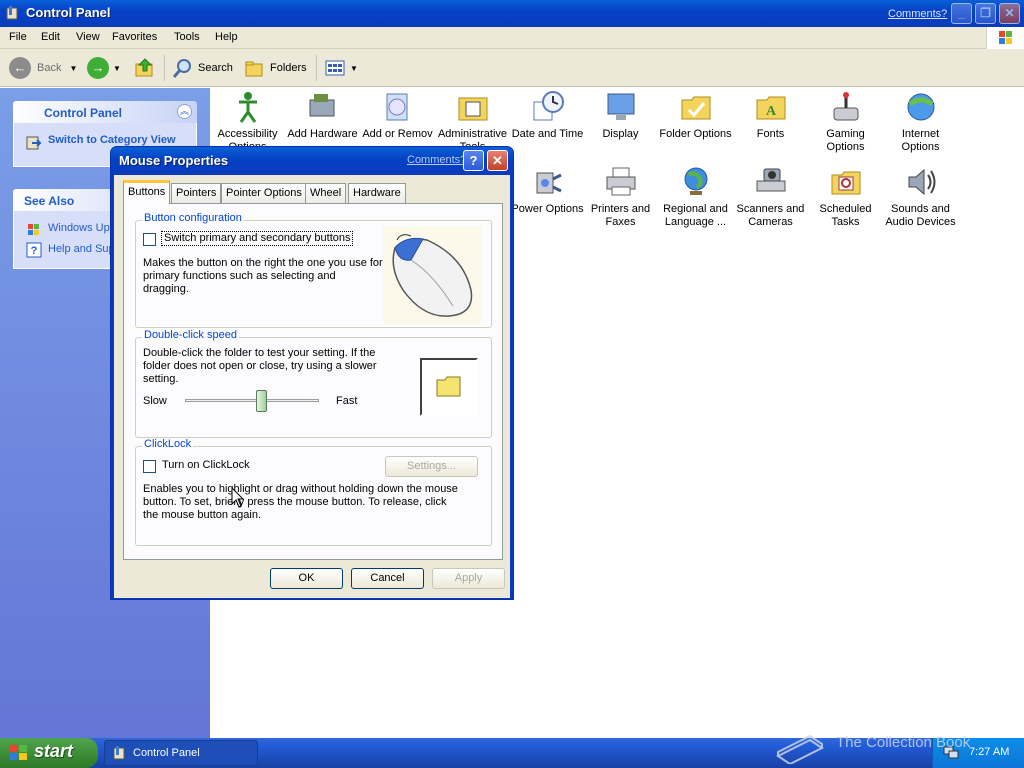 Image resolution: width=1024 pixels, height=768 pixels. Describe the element at coordinates (547, 134) in the screenshot. I see `cp-item-label: Date and Time` at that location.